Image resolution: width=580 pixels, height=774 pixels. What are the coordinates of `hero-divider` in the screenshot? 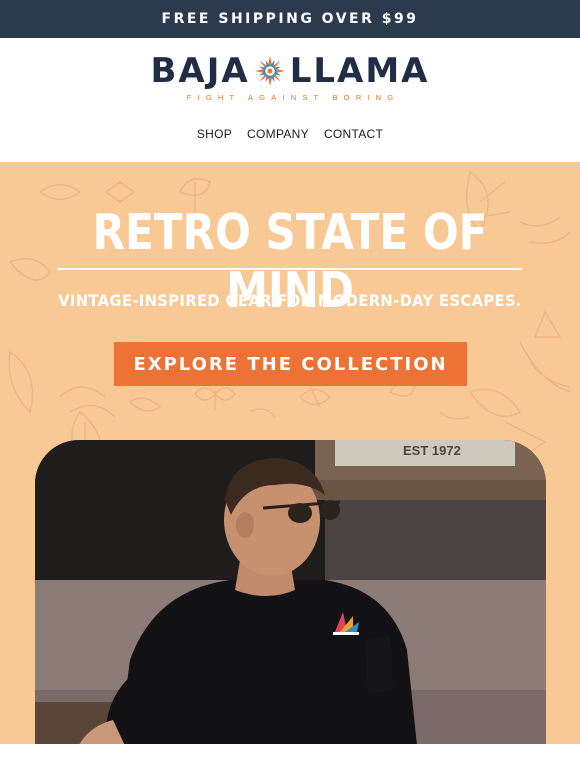 It's located at (290, 269).